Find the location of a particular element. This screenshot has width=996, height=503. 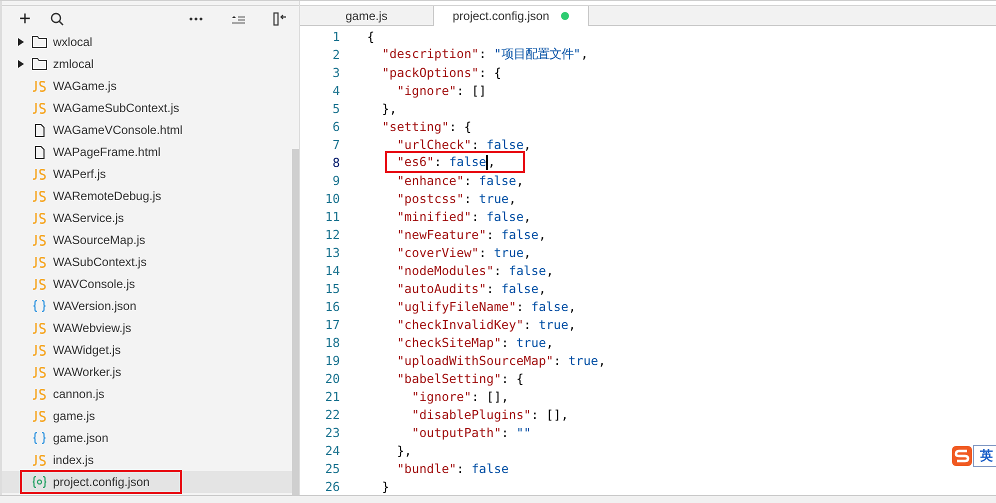

file-name: WAVersion.json is located at coordinates (94, 306).